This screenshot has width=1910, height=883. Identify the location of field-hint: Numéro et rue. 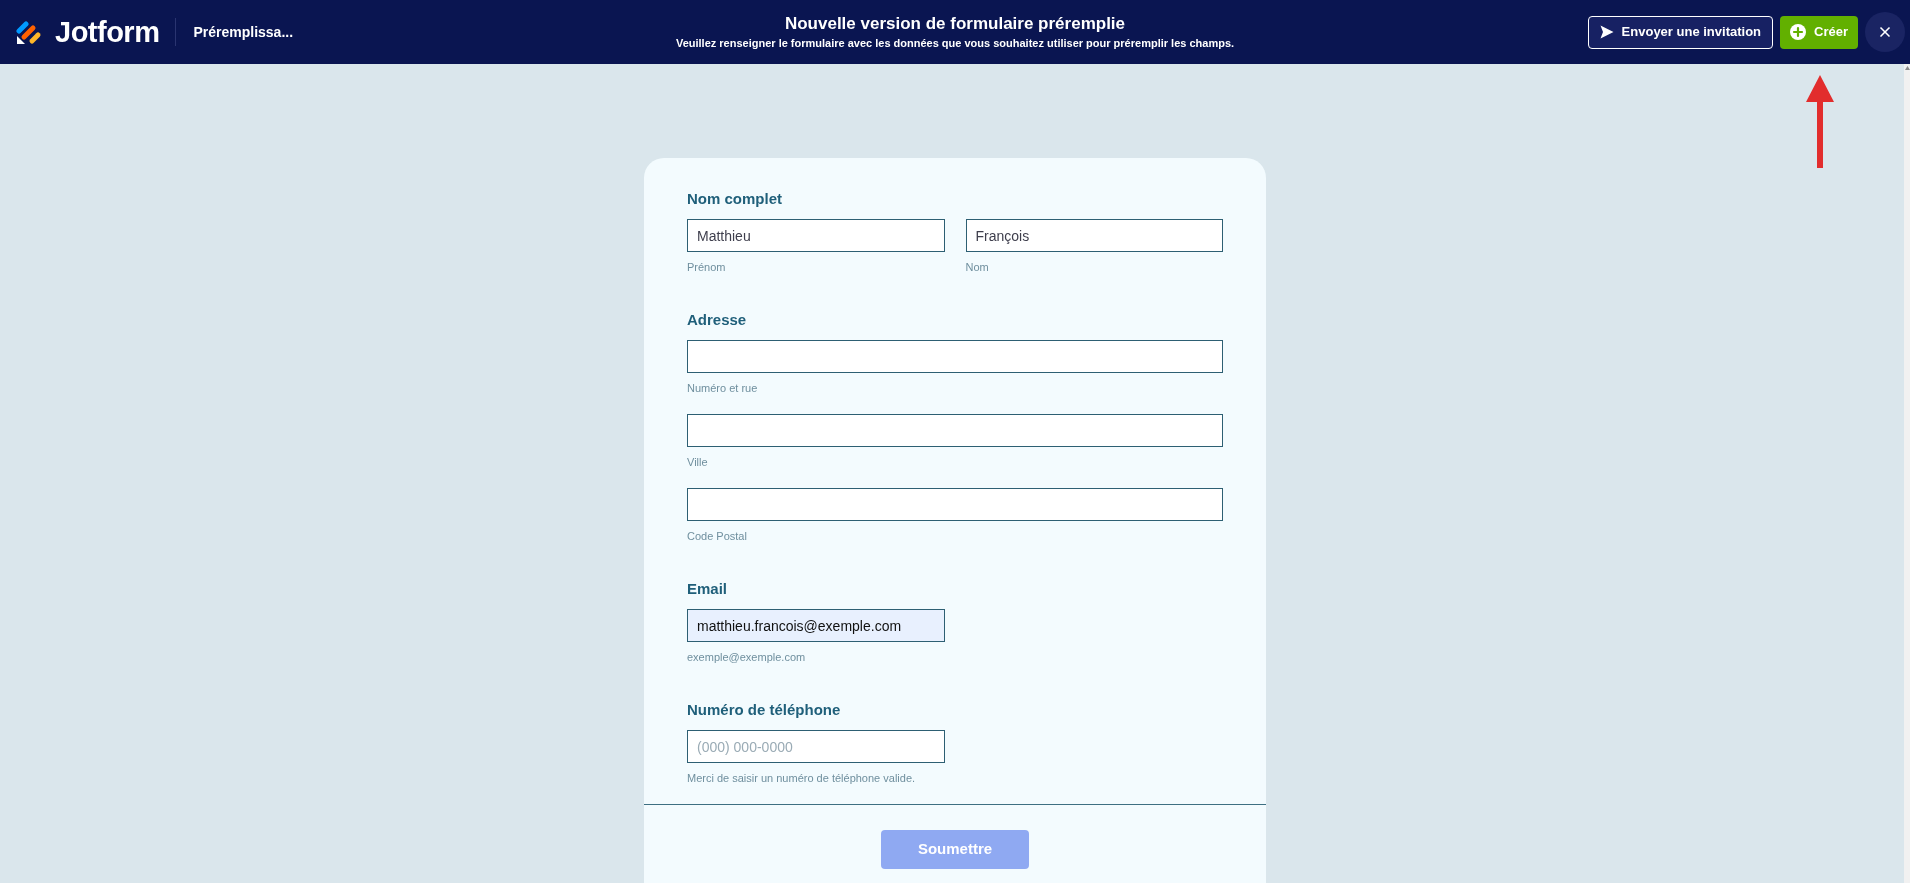
(723, 388).